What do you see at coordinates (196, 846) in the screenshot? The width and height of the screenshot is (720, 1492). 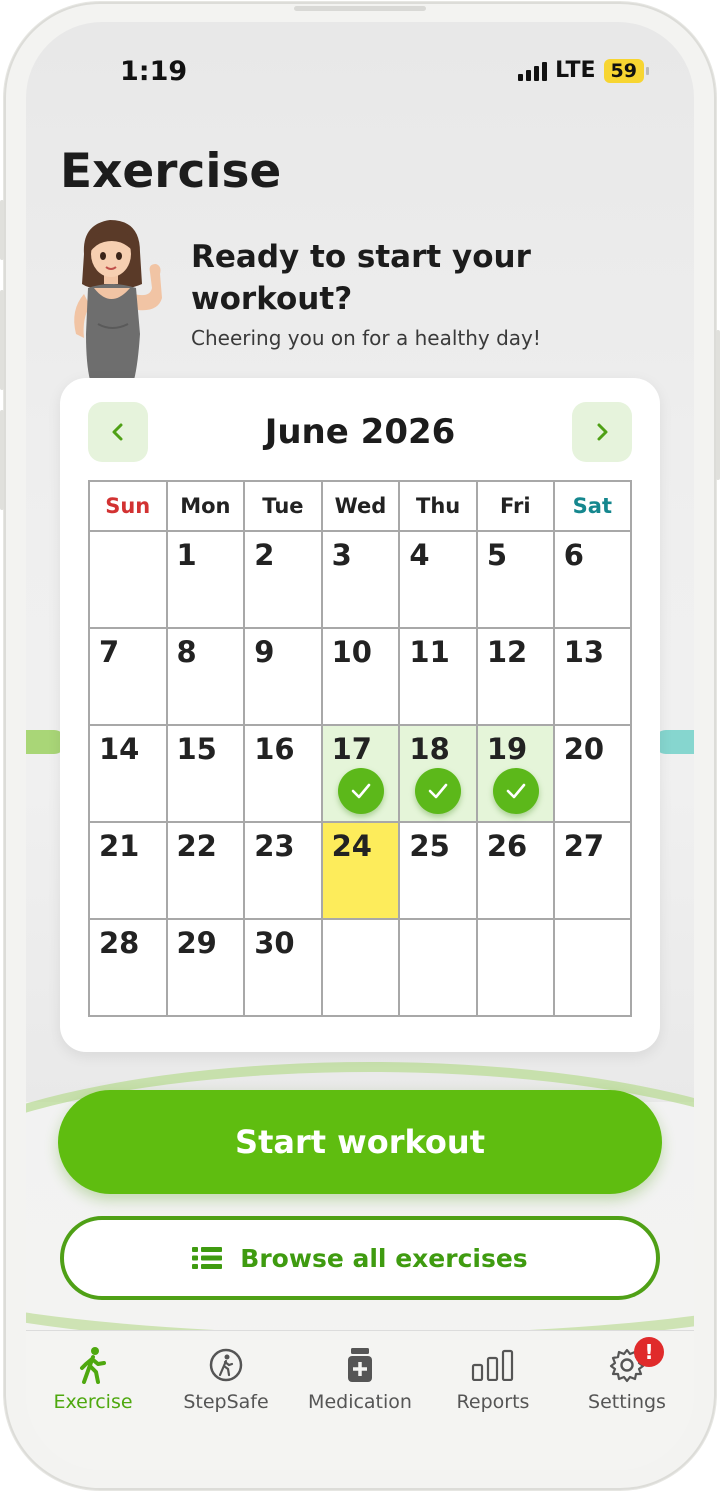 I see `calendar-day-number: 22` at bounding box center [196, 846].